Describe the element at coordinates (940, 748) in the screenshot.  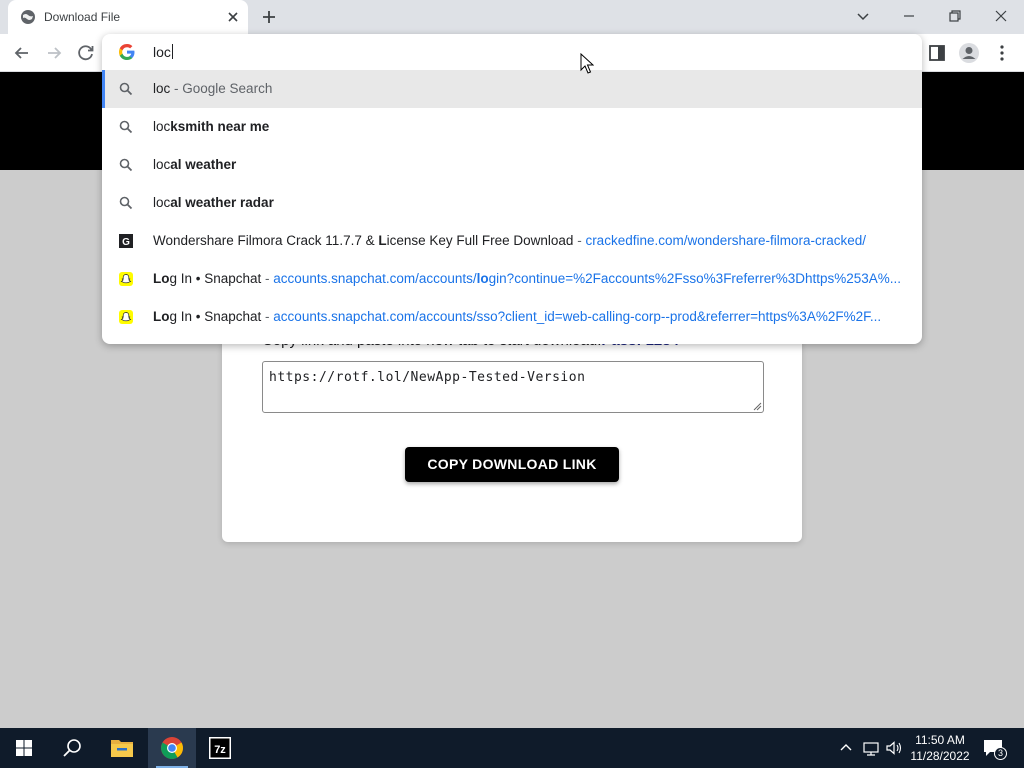
I see `system-clock: 11:50 AM 11/28/2022` at that location.